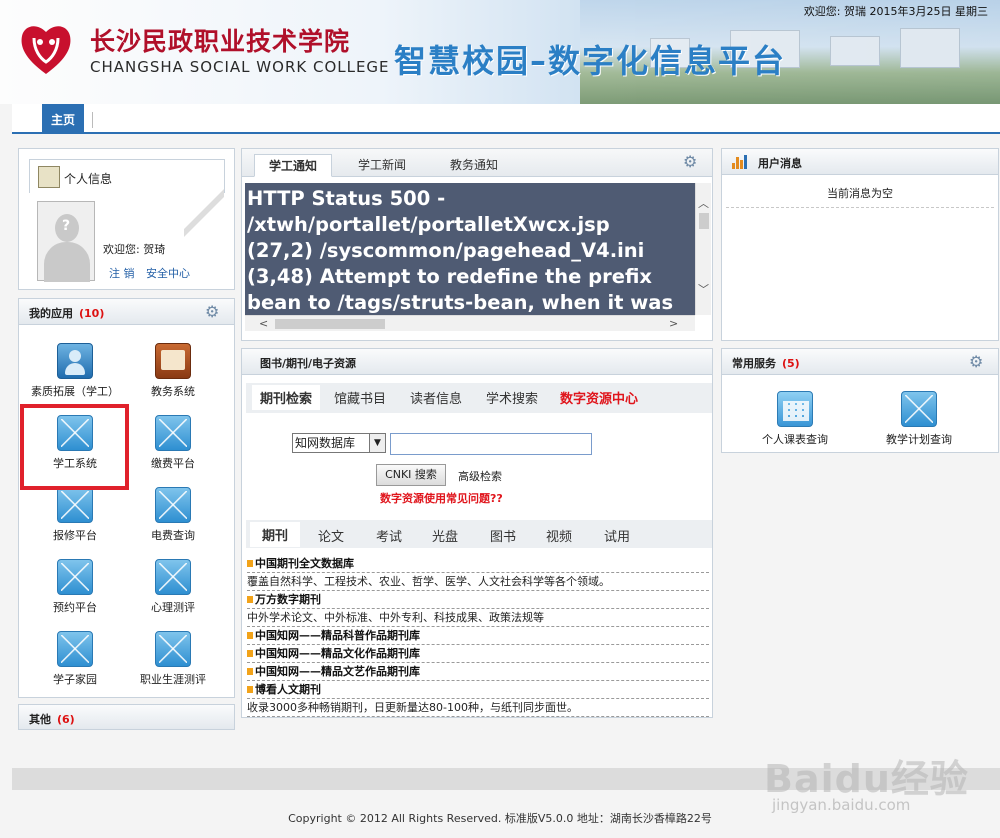 The image size is (1000, 838). Describe the element at coordinates (617, 535) in the screenshot. I see `tab-trial: 试用` at that location.